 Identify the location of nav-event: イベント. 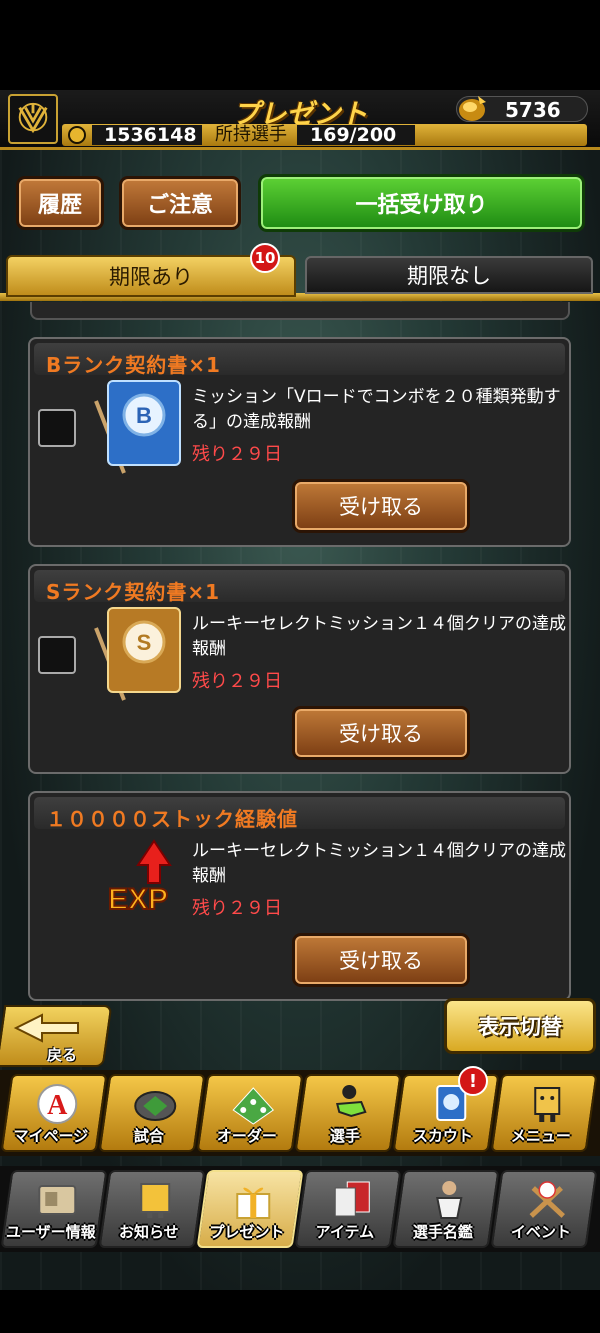
(544, 1209).